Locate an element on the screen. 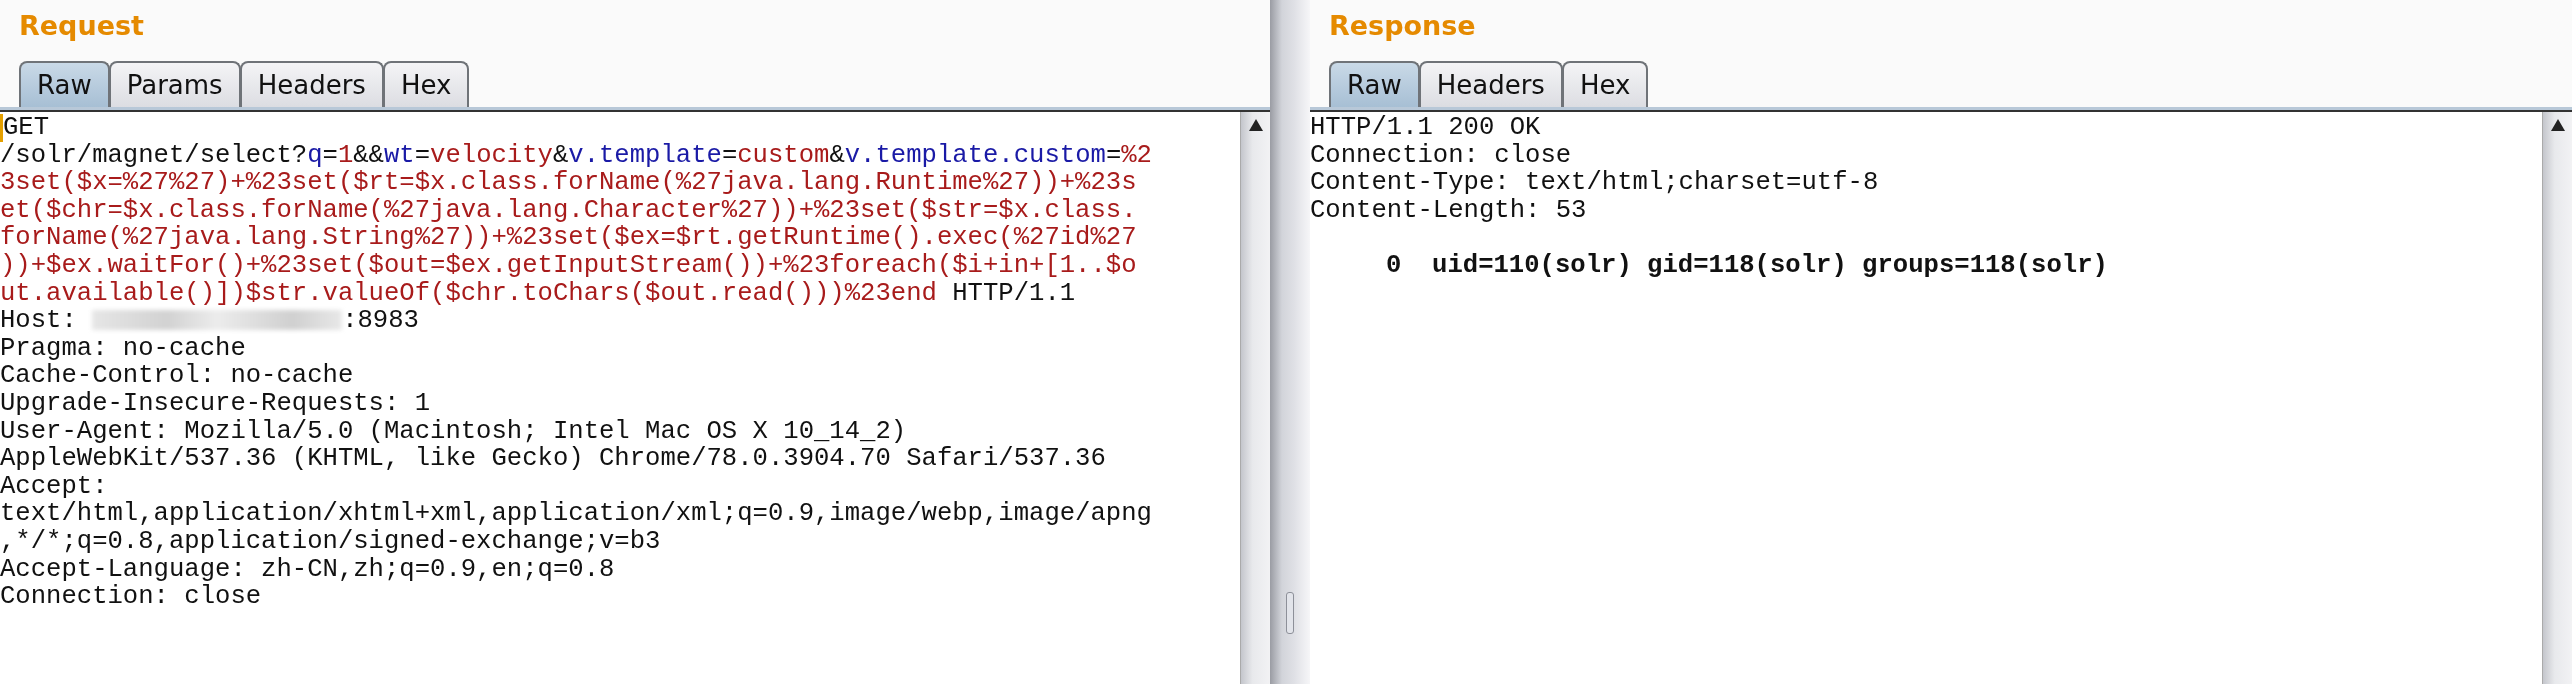 The image size is (2572, 684). response-title: Response is located at coordinates (1402, 26).